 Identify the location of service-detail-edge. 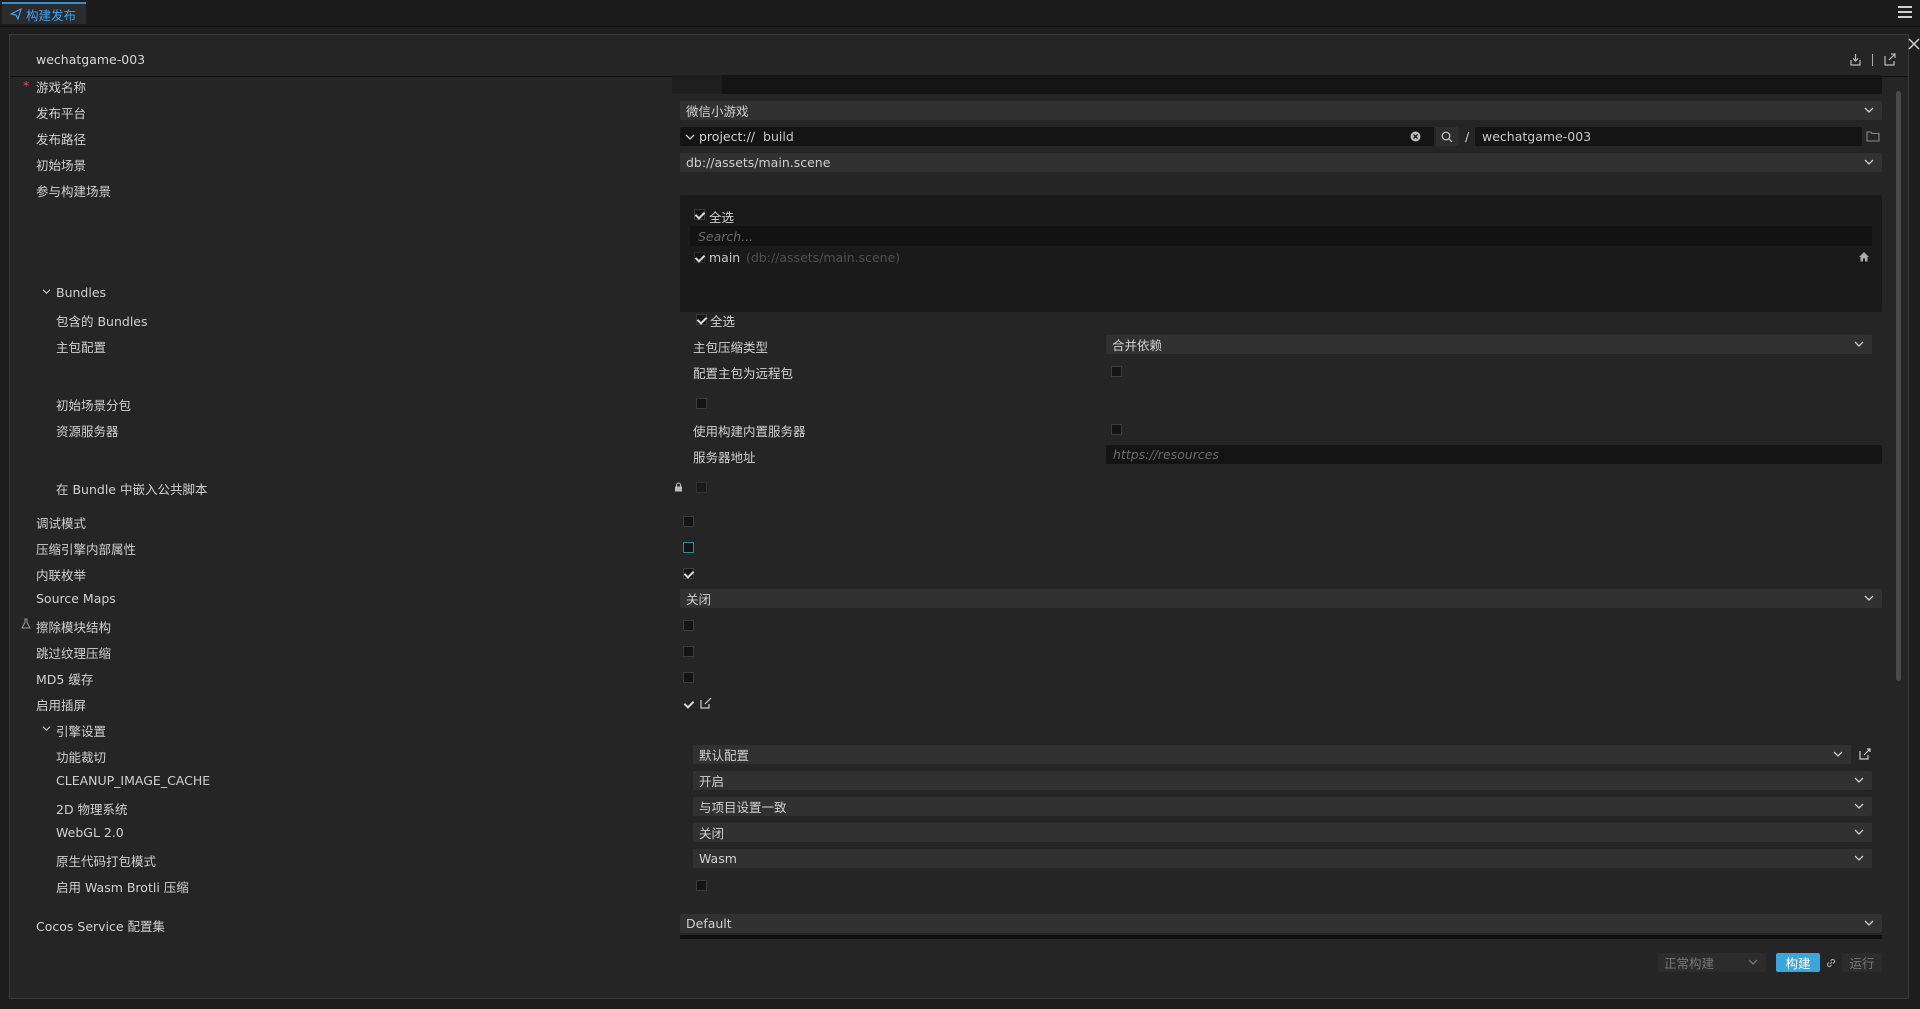
(1281, 937).